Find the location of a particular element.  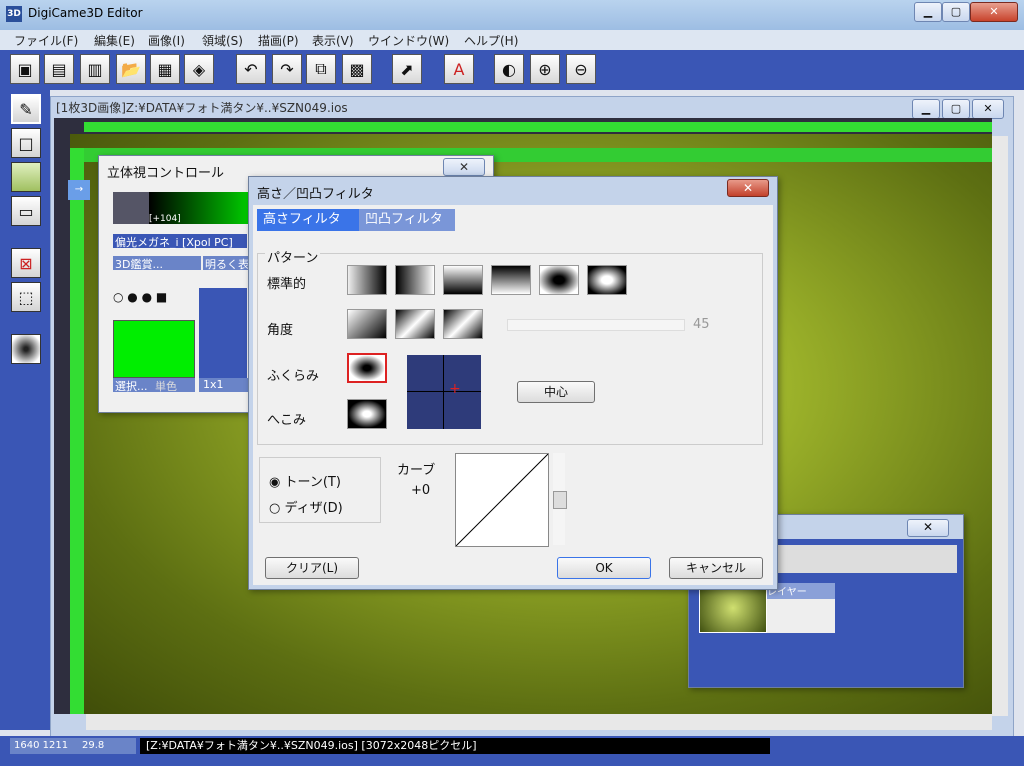

redo-icon: ↷ is located at coordinates (287, 69).